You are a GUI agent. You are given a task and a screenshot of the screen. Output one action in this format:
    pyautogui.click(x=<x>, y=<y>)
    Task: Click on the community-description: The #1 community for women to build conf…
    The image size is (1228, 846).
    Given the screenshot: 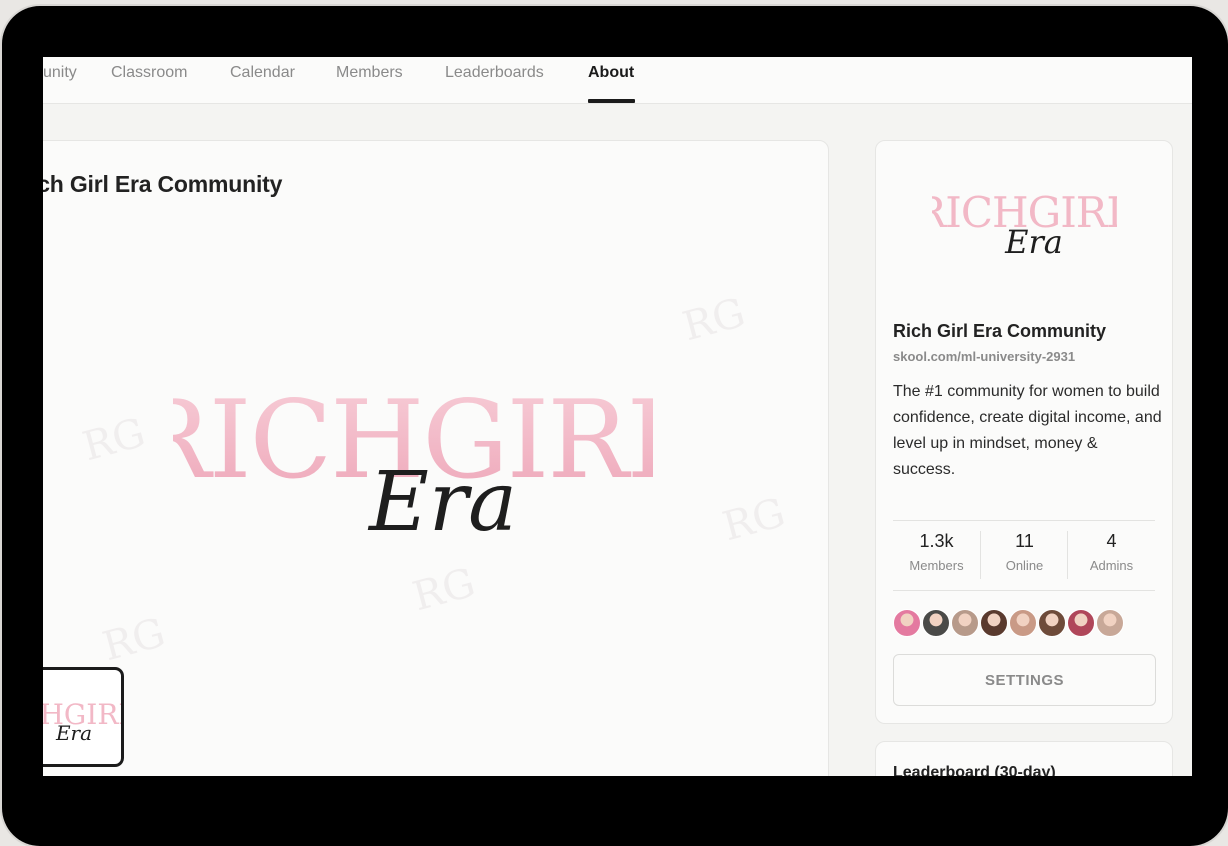 What is the action you would take?
    pyautogui.click(x=1027, y=430)
    